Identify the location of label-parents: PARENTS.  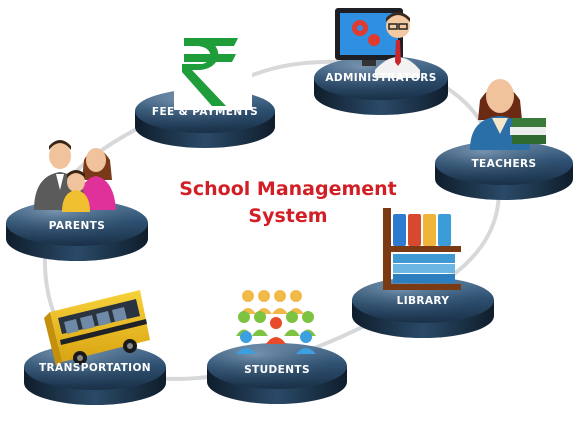
(77, 226).